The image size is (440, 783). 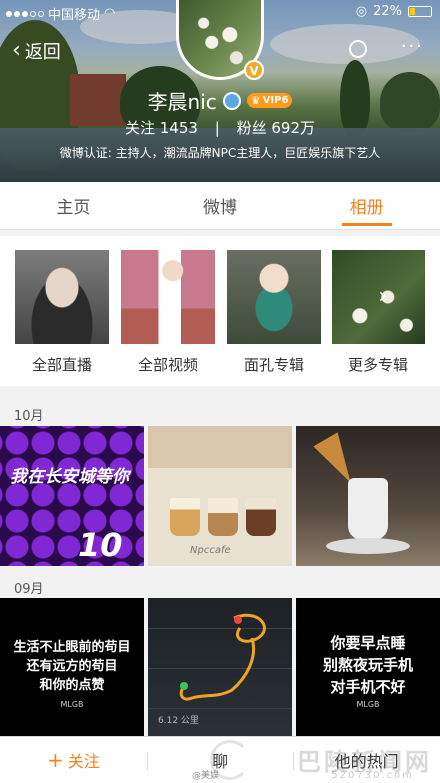 I want to click on vip-label: VIP6, so click(x=275, y=100).